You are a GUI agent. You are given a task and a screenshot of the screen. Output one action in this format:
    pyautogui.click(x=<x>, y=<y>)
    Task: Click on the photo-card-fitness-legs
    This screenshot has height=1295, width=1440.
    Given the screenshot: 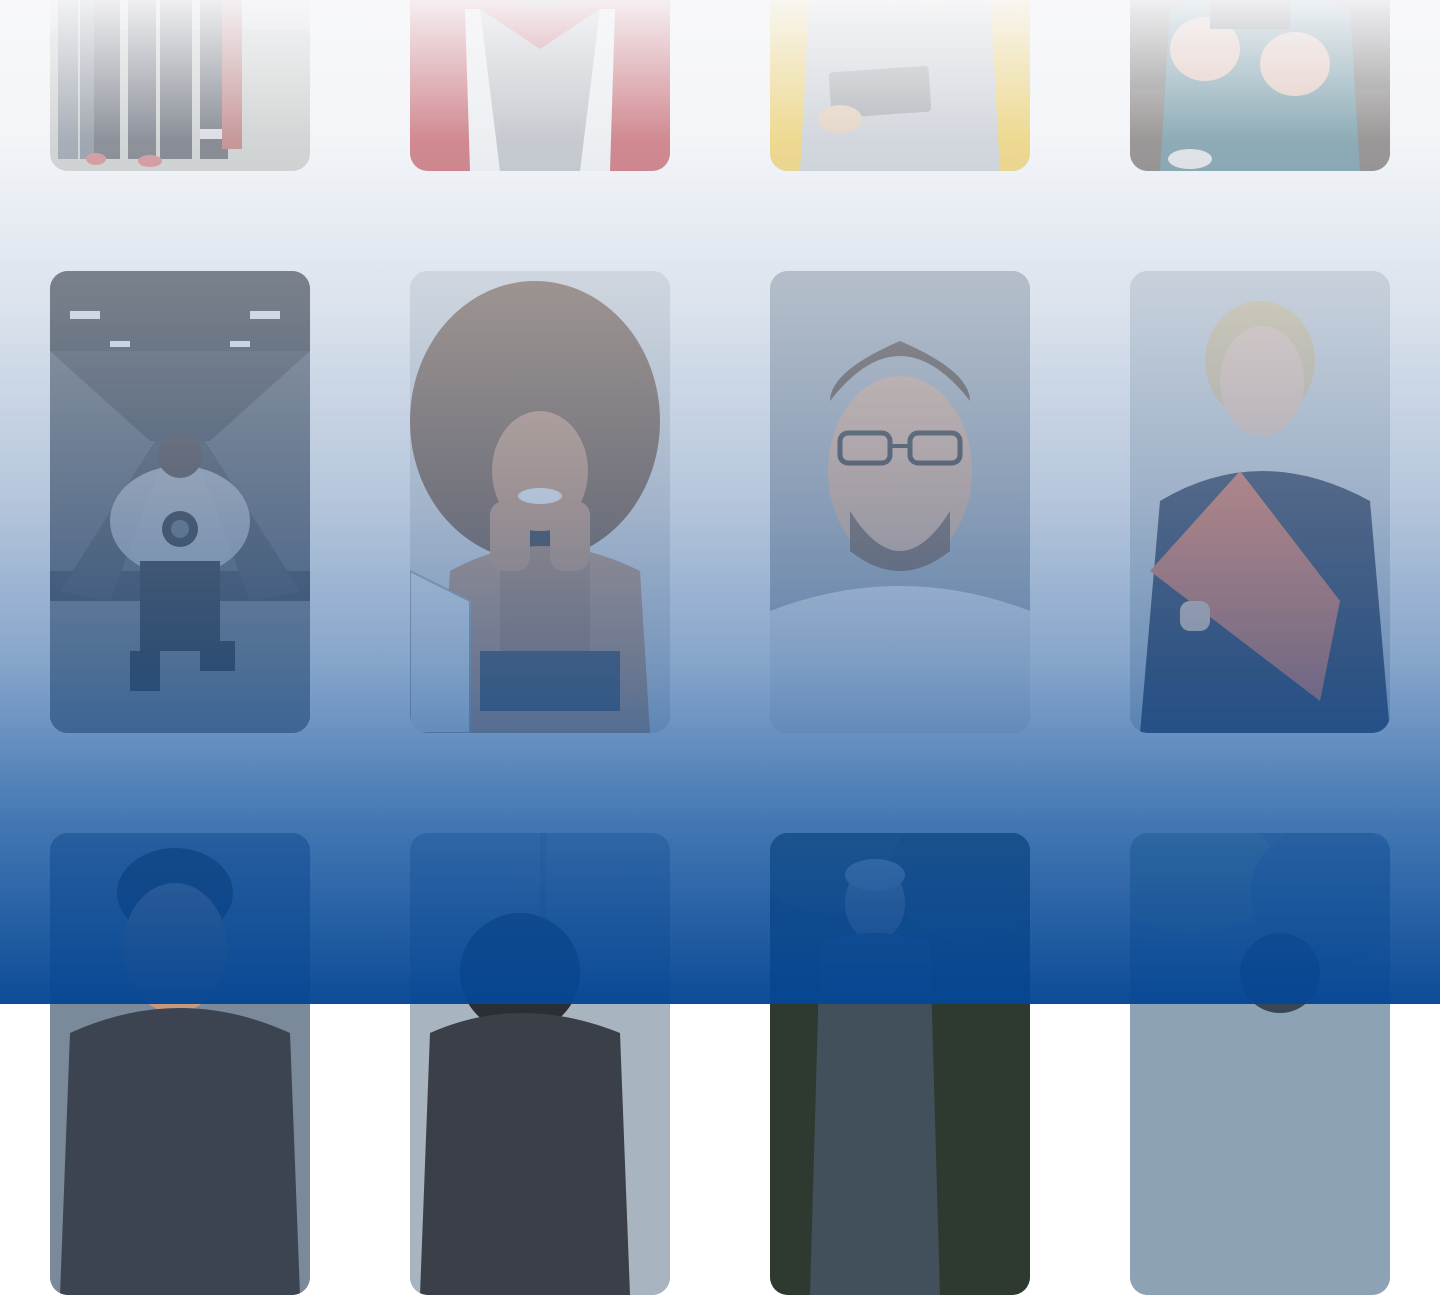 What is the action you would take?
    pyautogui.click(x=180, y=85)
    